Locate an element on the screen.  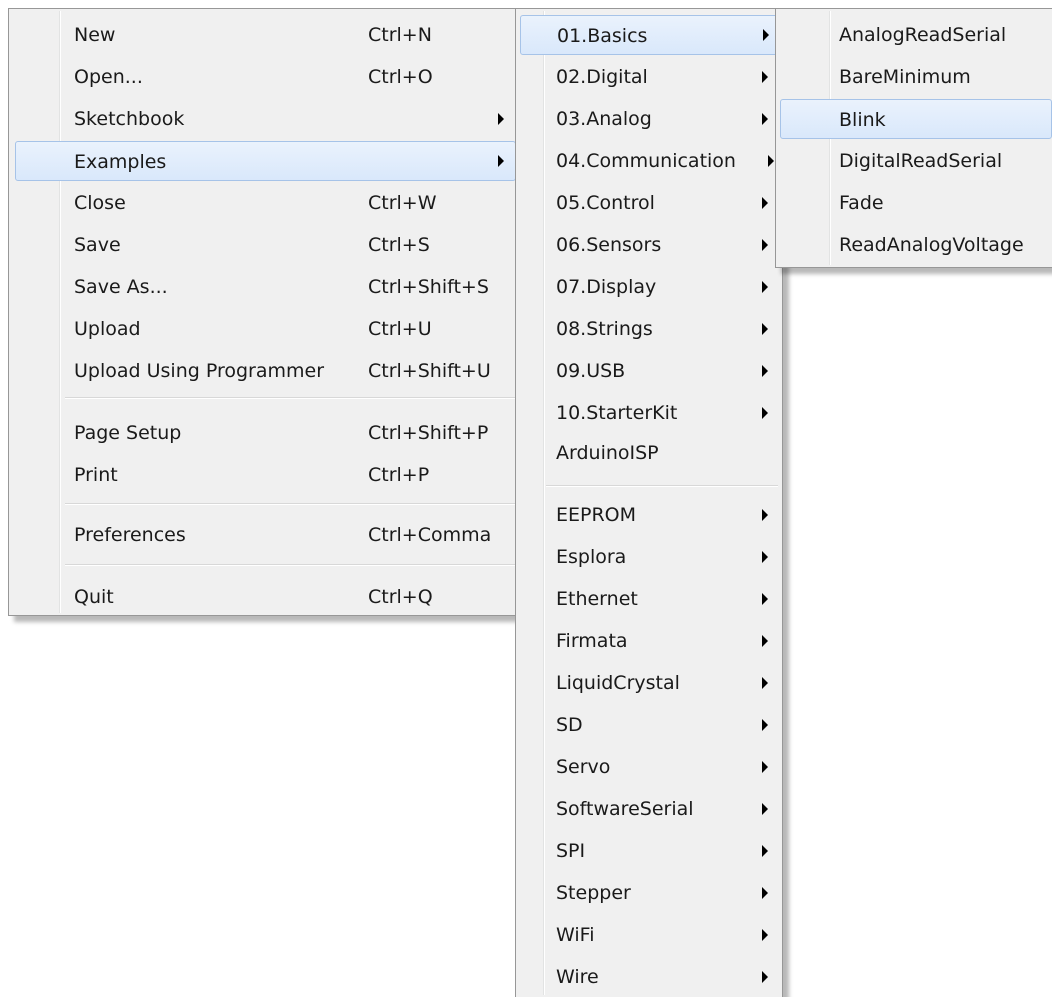
menu-item-blink: Blink is located at coordinates (916, 119).